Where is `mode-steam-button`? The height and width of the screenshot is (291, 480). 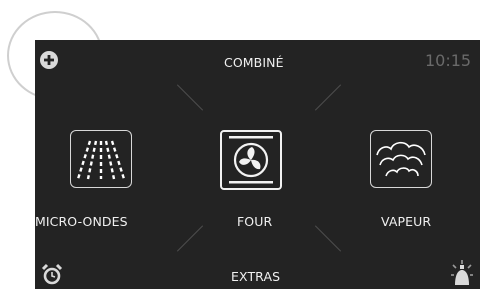
mode-steam-button is located at coordinates (401, 159).